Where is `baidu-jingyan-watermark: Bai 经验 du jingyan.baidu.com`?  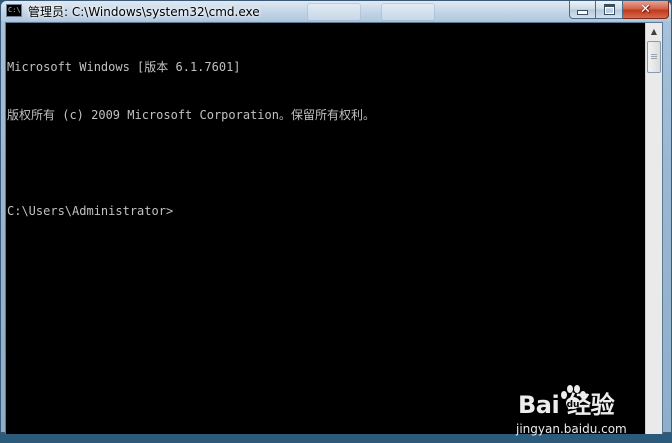 baidu-jingyan-watermark: Bai 经验 du jingyan.baidu.com is located at coordinates (581, 413).